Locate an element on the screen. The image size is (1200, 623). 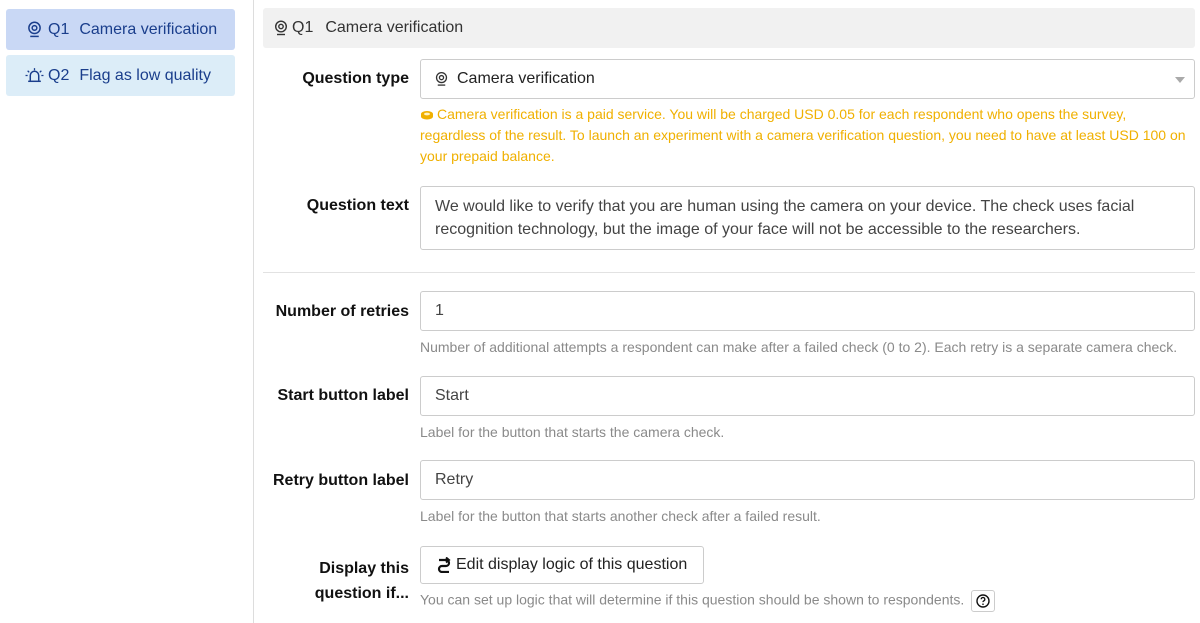
question-text-label: Question text is located at coordinates (357, 205).